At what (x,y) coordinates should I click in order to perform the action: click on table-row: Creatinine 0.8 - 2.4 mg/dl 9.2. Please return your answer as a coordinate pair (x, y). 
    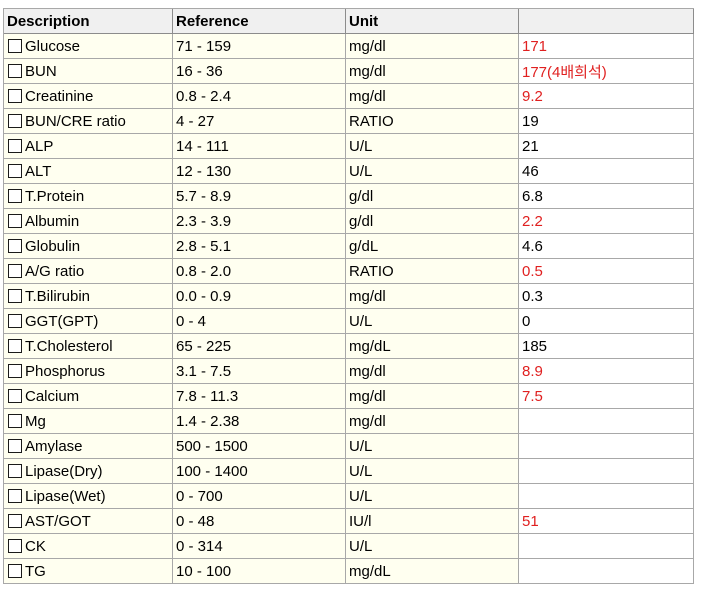
    Looking at the image, I should click on (349, 96).